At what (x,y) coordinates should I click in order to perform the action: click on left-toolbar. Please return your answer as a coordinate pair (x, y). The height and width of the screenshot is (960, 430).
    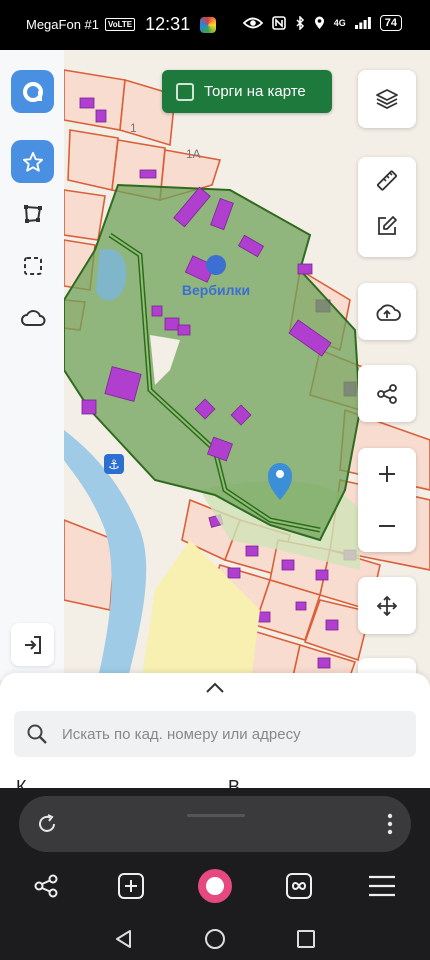
    Looking at the image, I should click on (32, 365).